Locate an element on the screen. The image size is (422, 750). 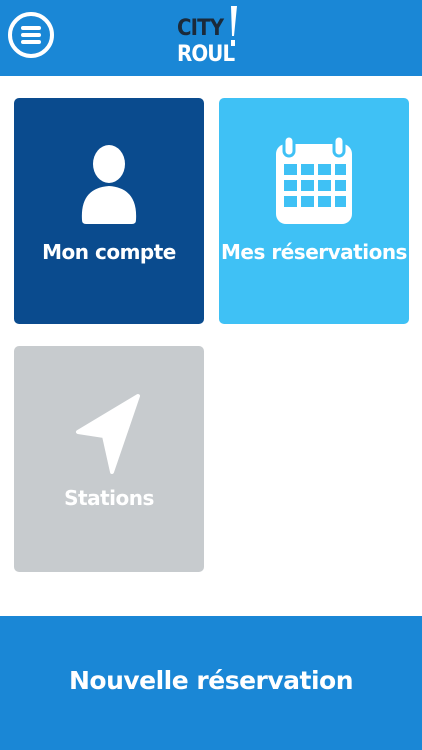
user-icon is located at coordinates (109, 184).